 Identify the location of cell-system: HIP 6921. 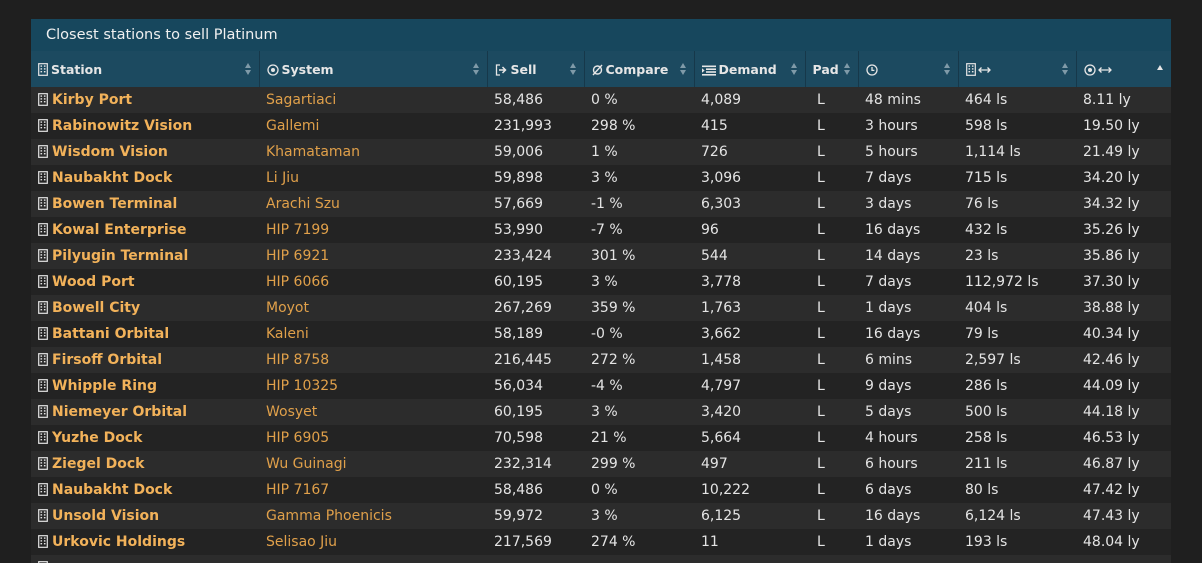
(373, 256).